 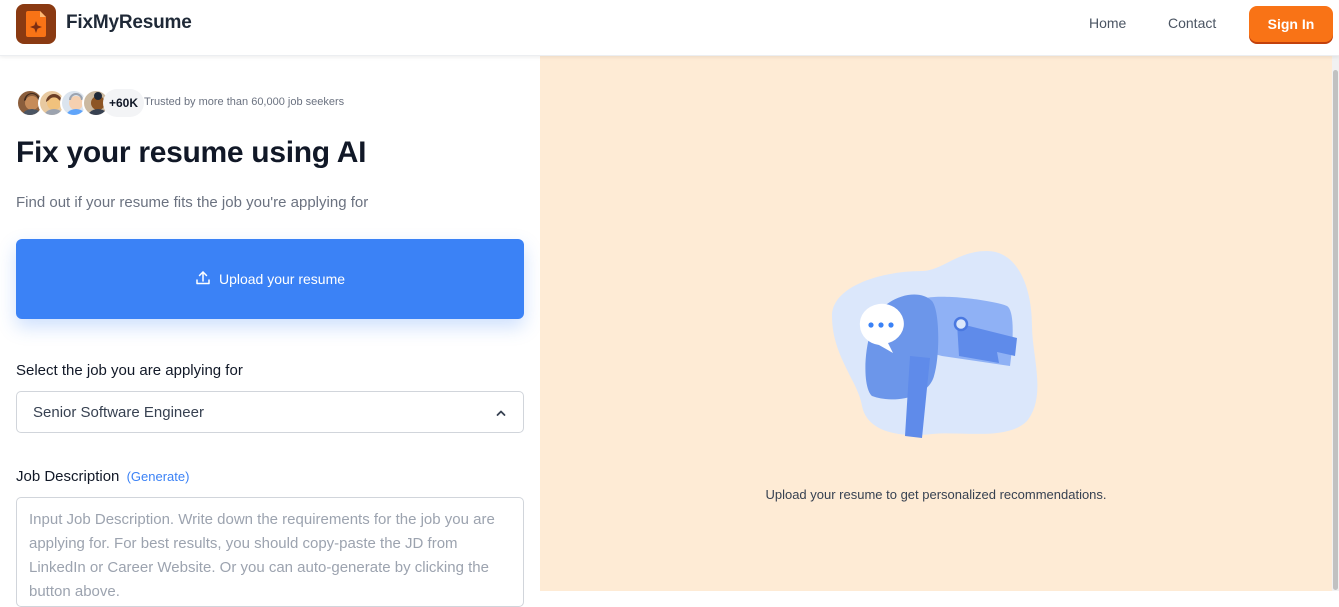 I want to click on job-select-label: Select the job you are applying for, so click(x=129, y=370).